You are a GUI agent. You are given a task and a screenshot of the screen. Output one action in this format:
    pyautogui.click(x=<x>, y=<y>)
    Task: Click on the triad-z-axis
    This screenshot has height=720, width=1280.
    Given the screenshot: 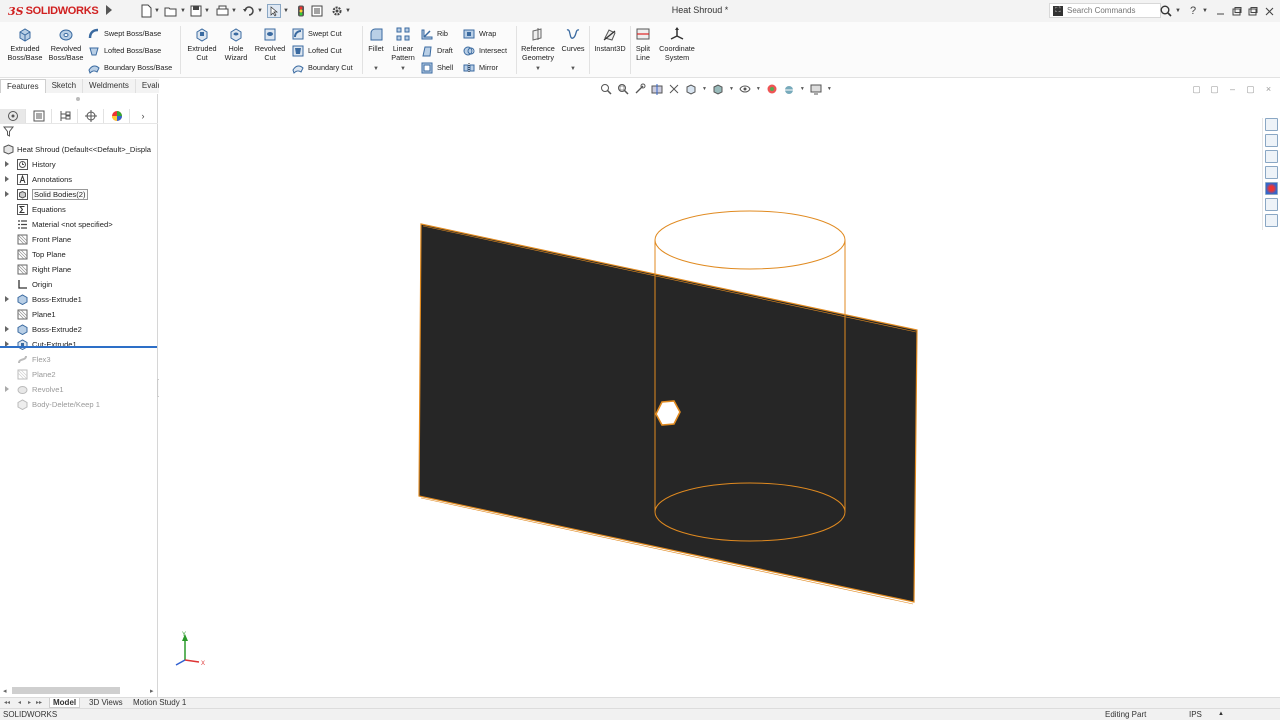 What is the action you would take?
    pyautogui.click(x=180, y=662)
    